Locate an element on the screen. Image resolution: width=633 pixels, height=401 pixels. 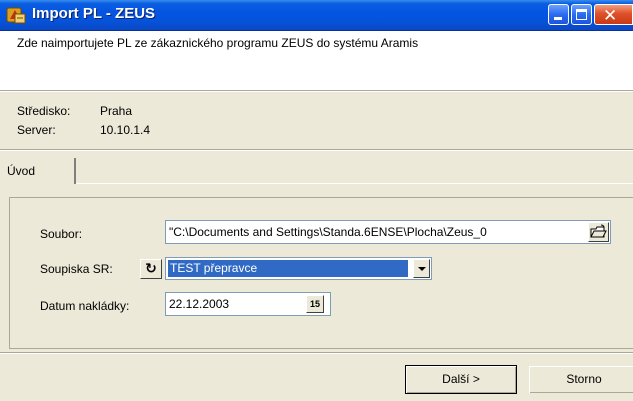
open-folder-icon is located at coordinates (598, 231).